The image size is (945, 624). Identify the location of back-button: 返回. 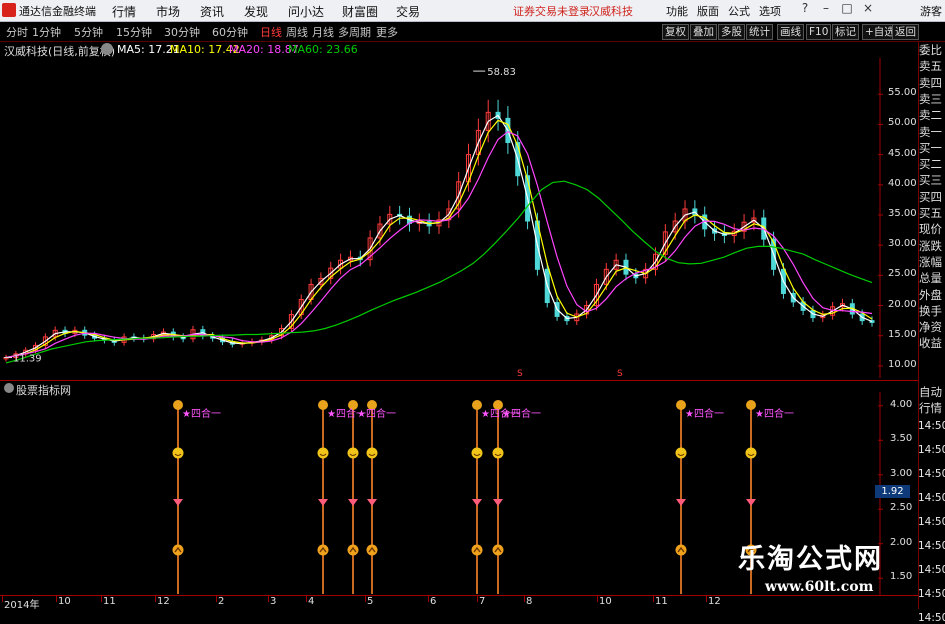
(905, 32).